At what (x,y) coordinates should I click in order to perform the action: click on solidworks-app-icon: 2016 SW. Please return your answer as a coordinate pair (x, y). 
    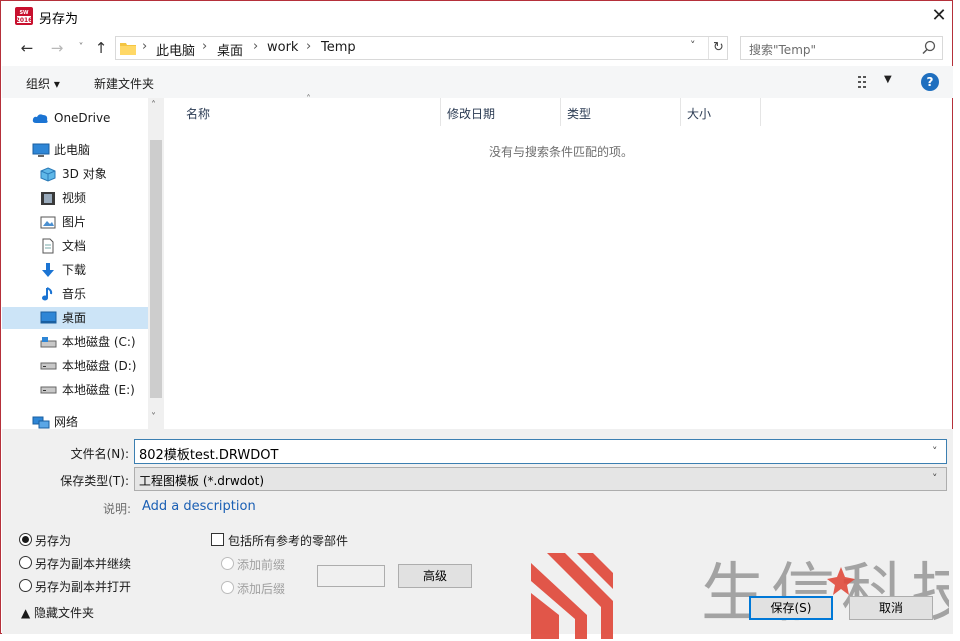
    Looking at the image, I should click on (24, 16).